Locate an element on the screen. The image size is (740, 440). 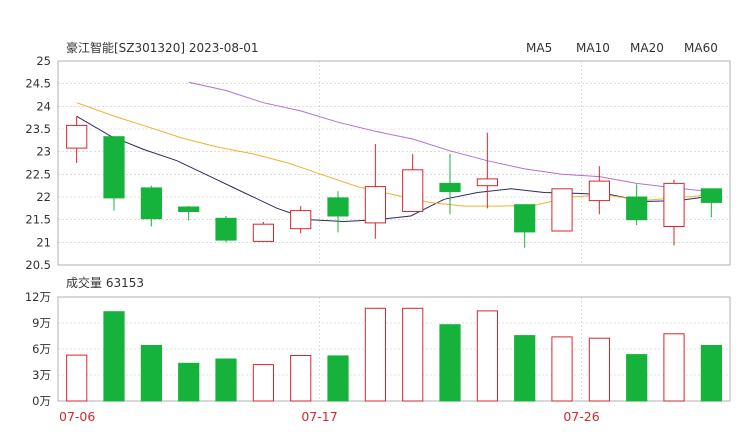
volume-label: 成交量 63153 is located at coordinates (105, 282).